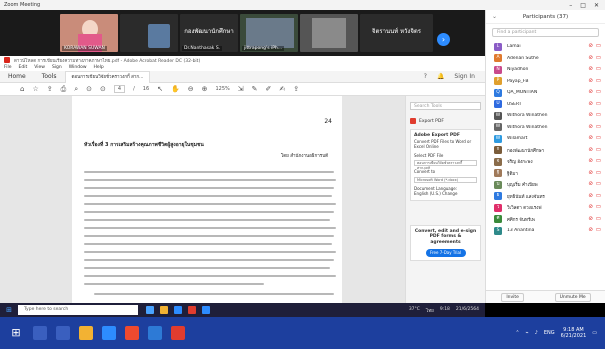  I want to click on find-participant-input: Find a participant, so click(545, 32).